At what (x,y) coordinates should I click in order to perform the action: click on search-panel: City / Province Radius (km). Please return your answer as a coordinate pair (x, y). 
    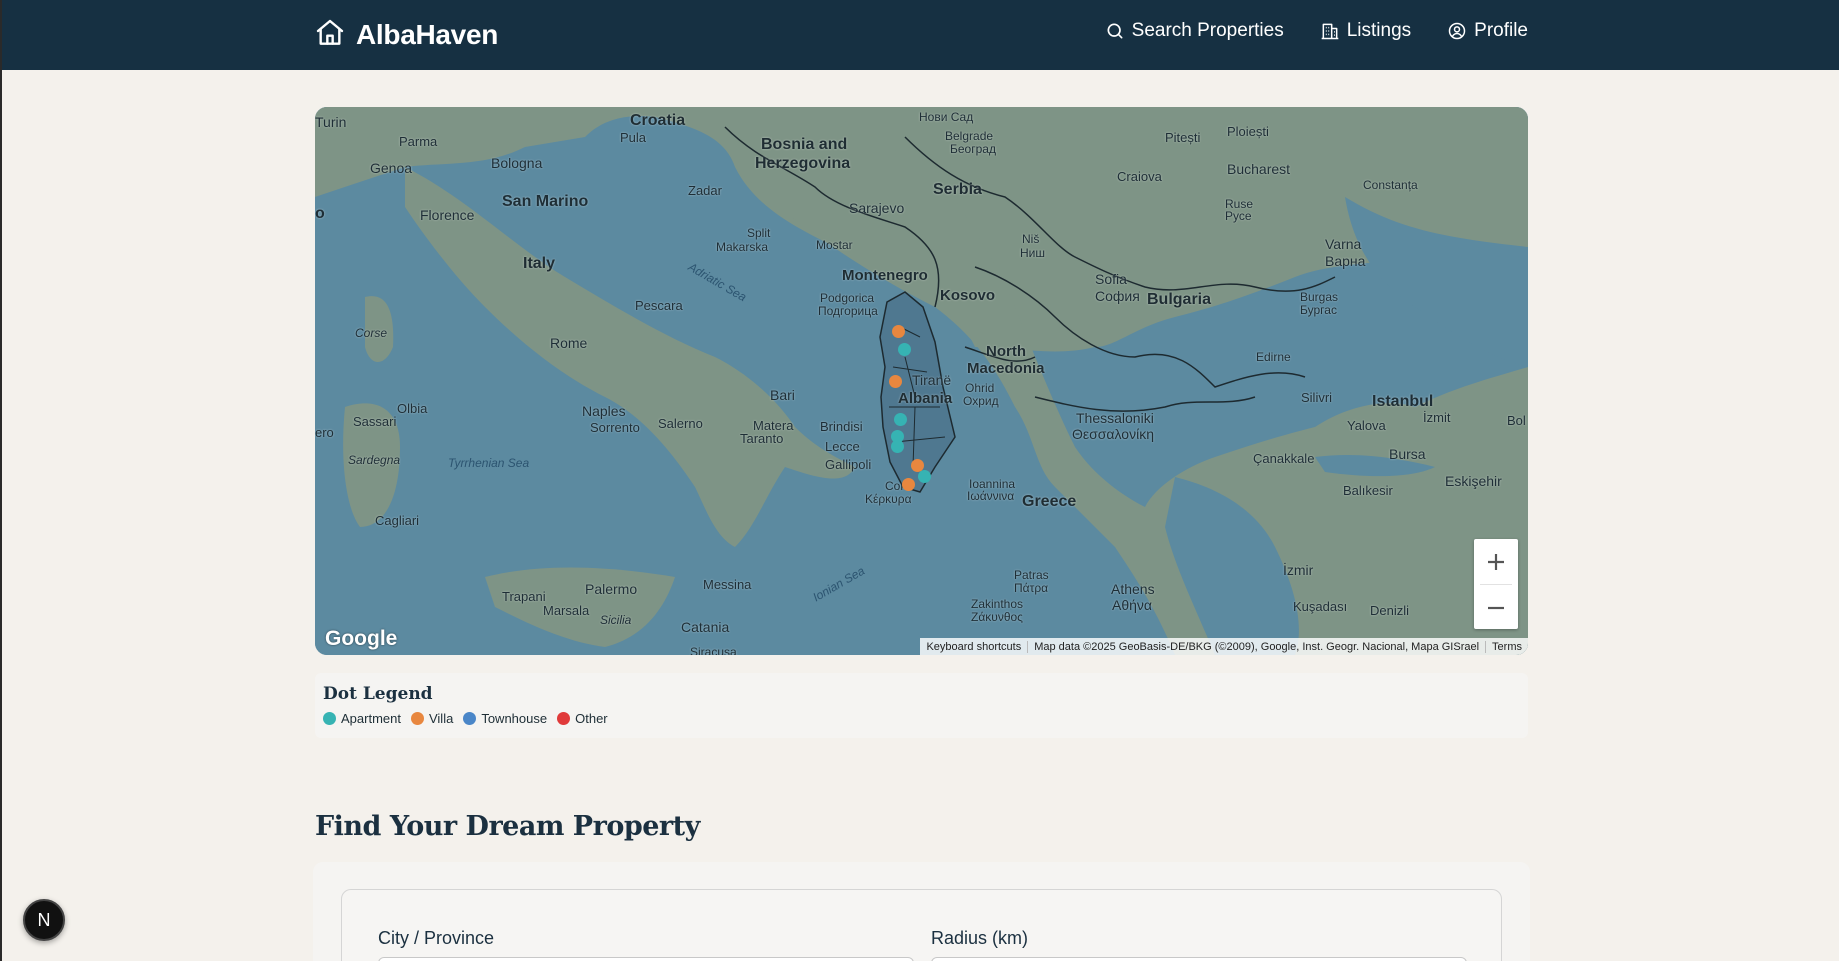
    Looking at the image, I should click on (921, 911).